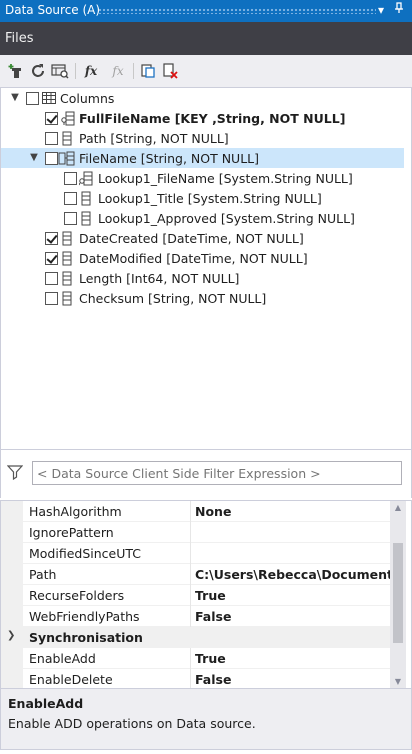 The height and width of the screenshot is (754, 412). Describe the element at coordinates (62, 658) in the screenshot. I see `property-name: EnableAdd` at that location.